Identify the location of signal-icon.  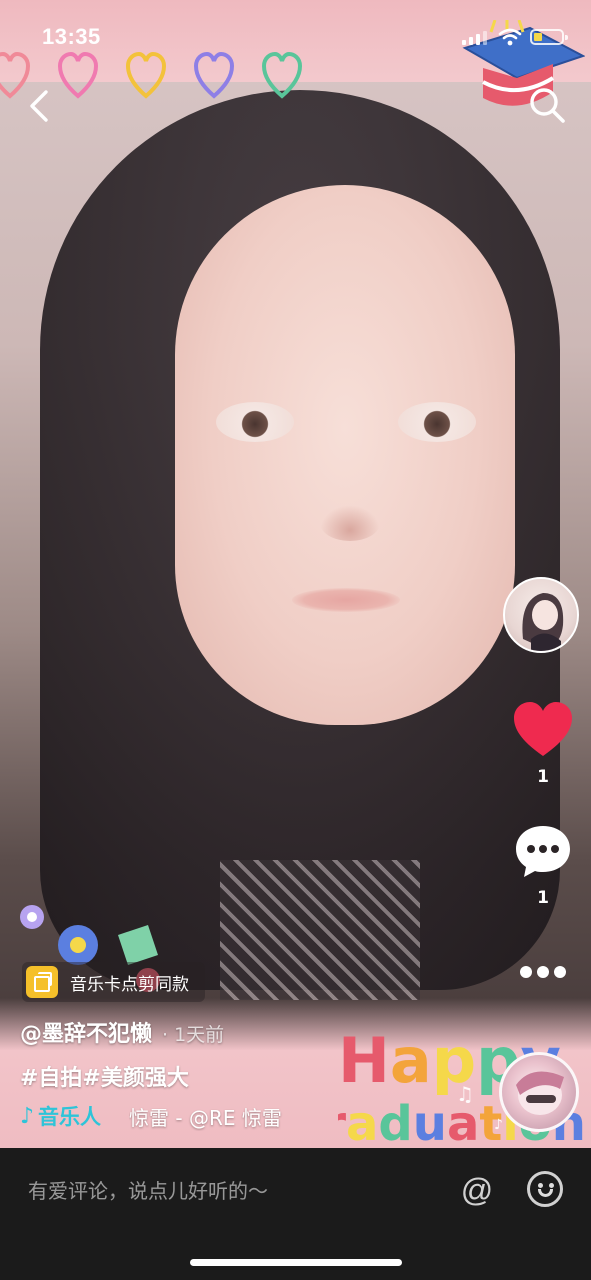
(474, 38).